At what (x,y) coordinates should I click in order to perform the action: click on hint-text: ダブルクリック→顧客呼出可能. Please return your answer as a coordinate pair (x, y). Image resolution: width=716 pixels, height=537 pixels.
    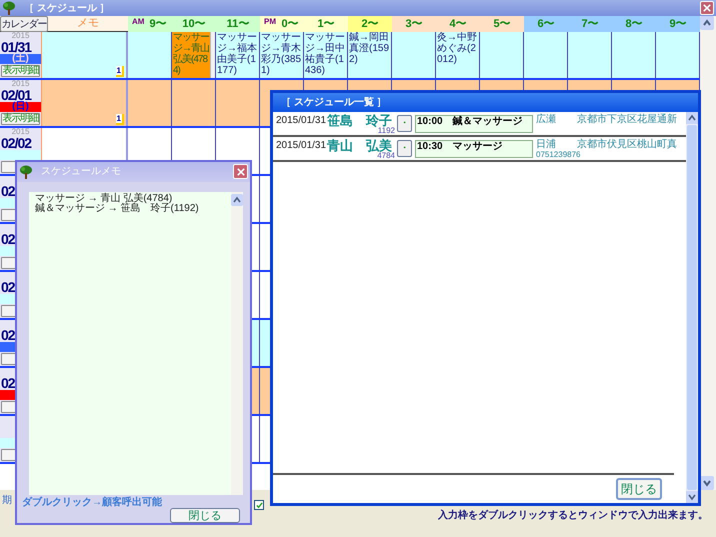
    Looking at the image, I should click on (92, 502).